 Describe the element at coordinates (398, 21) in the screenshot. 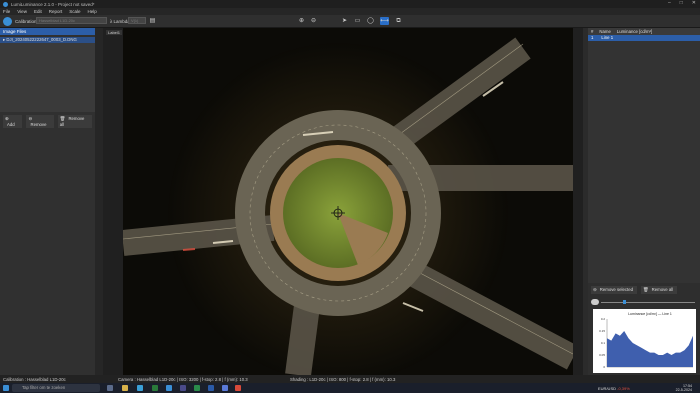

I see `camera-tool-icon: ⧉` at that location.